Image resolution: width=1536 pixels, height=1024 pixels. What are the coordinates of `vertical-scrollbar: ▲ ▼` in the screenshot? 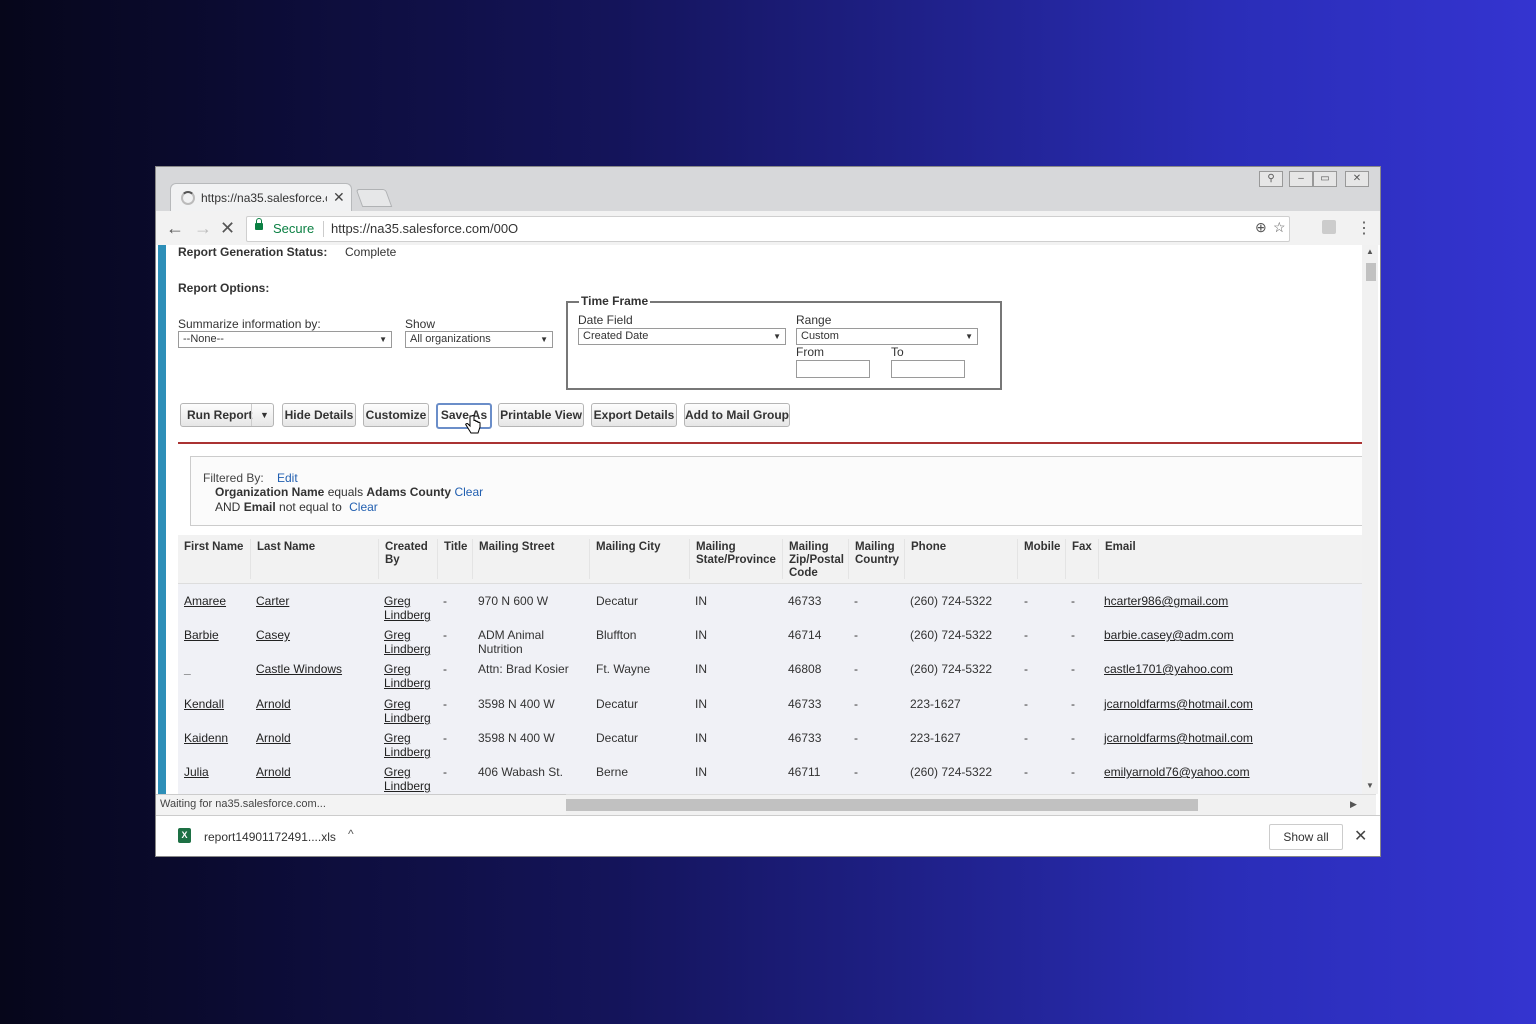 It's located at (1370, 519).